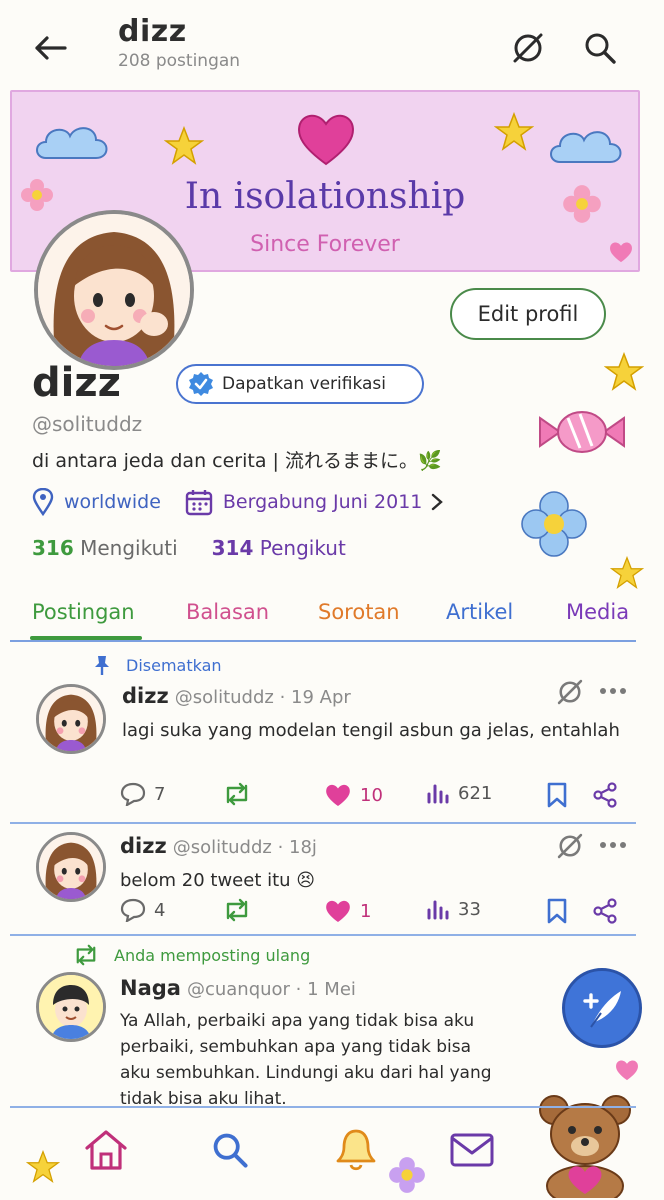  I want to click on views-icon, so click(438, 794).